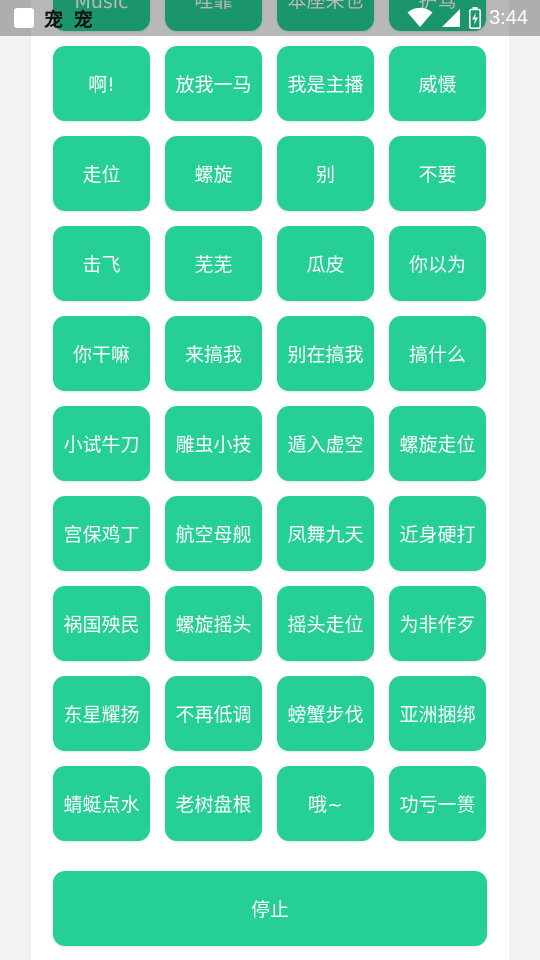 The height and width of the screenshot is (960, 540). I want to click on sound-button: 蜻蜓点水, so click(101, 803).